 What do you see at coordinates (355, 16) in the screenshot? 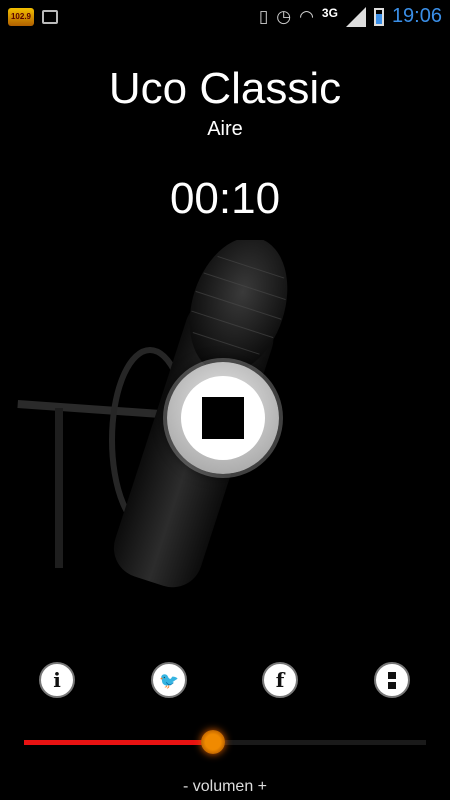
I see `signal-icon` at bounding box center [355, 16].